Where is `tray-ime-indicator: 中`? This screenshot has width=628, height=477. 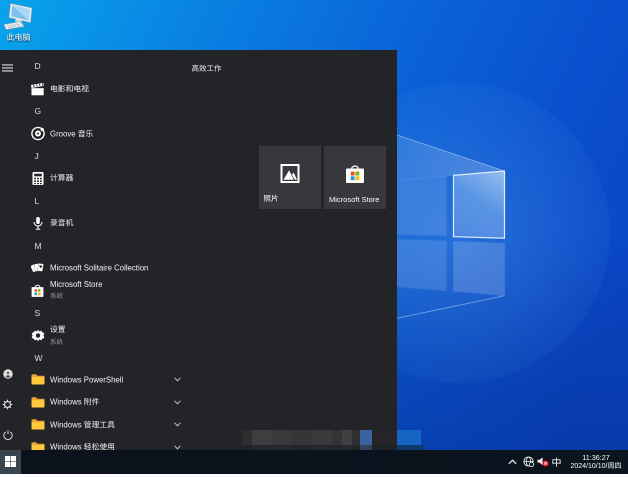
tray-ime-indicator: 中 is located at coordinates (556, 462).